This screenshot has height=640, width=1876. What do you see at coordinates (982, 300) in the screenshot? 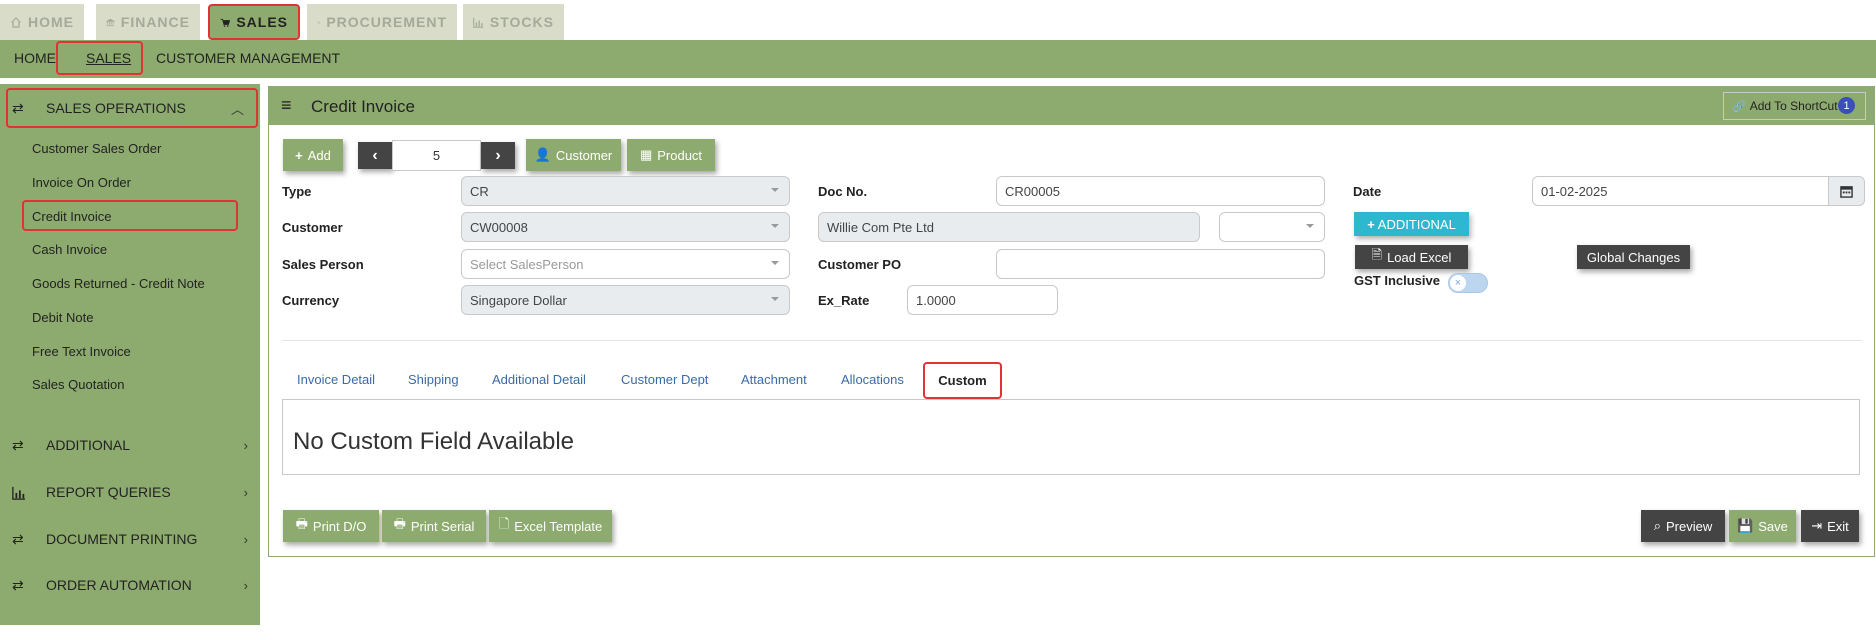
I see `ex-rate-input: 1.0000` at bounding box center [982, 300].